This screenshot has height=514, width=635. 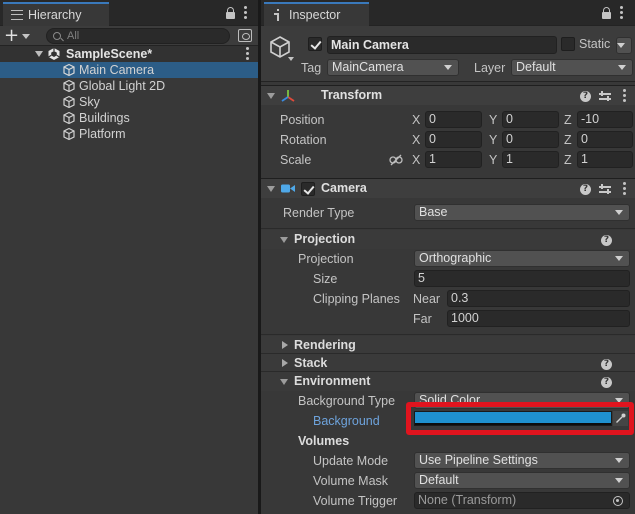 What do you see at coordinates (129, 102) in the screenshot?
I see `hierarchy-item-sky: Sky` at bounding box center [129, 102].